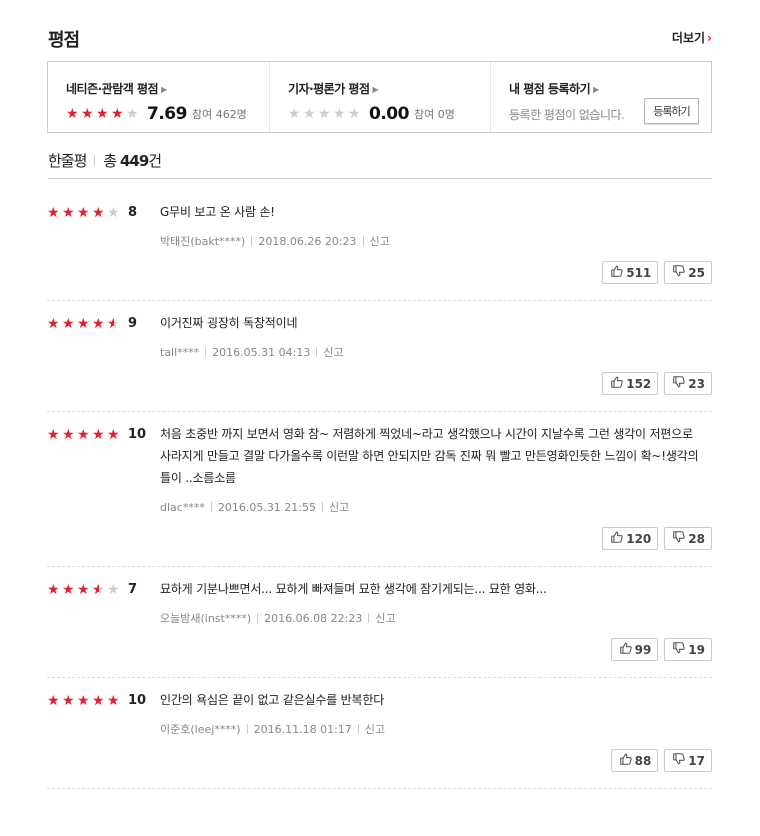 The width and height of the screenshot is (760, 836). I want to click on dislike-button: 17, so click(688, 760).